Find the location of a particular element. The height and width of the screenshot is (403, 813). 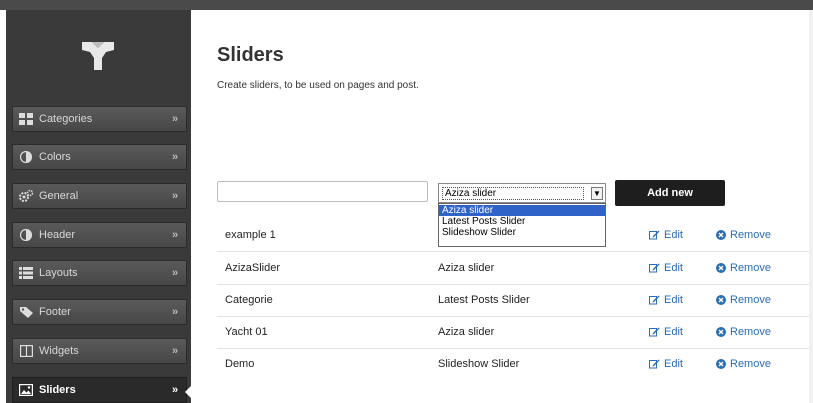

table-row: Yacht 01 Aziza slider Edit Remove is located at coordinates (513, 332).